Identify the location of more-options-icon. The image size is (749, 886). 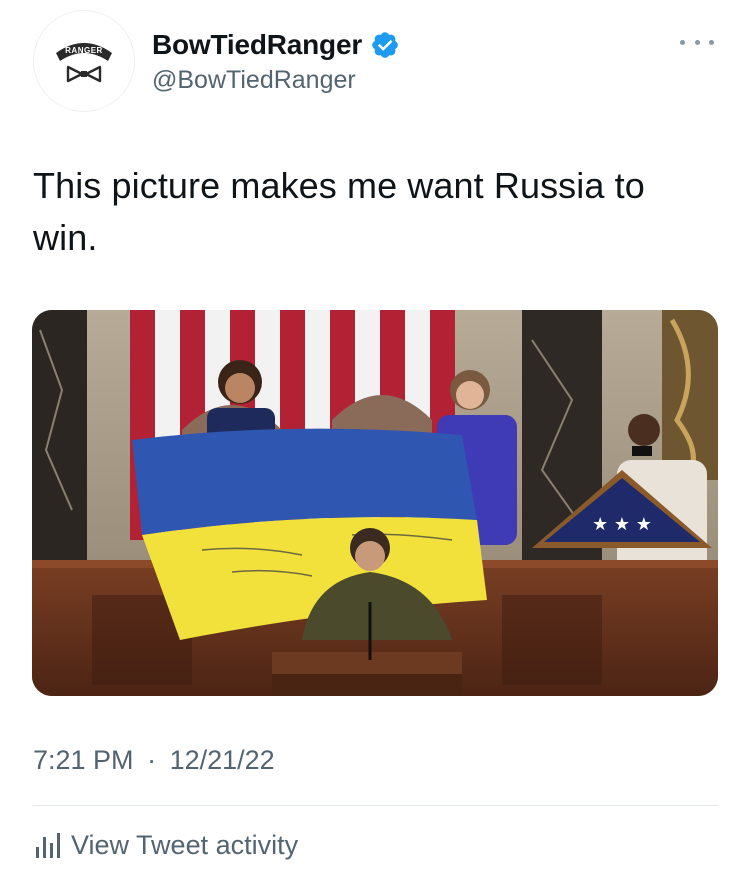
(697, 42).